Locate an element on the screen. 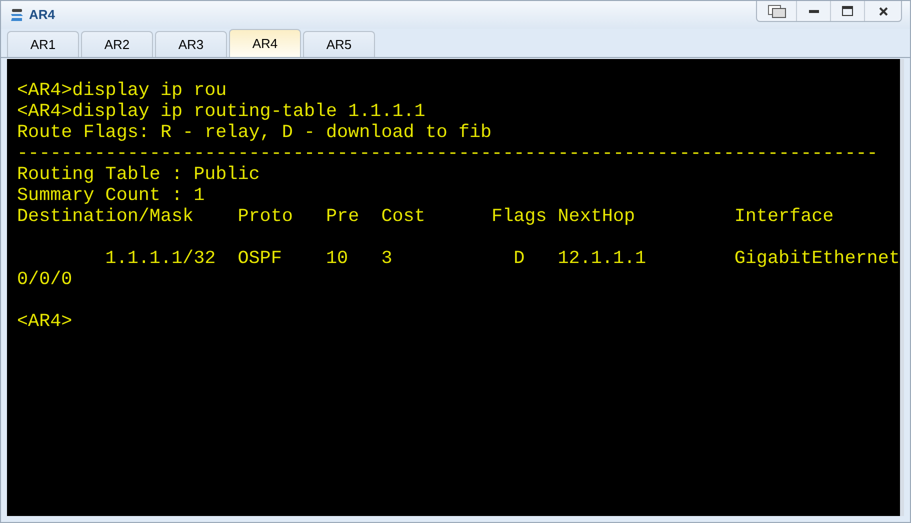 The height and width of the screenshot is (523, 911). terminal-line: <AR4> is located at coordinates (45, 321).